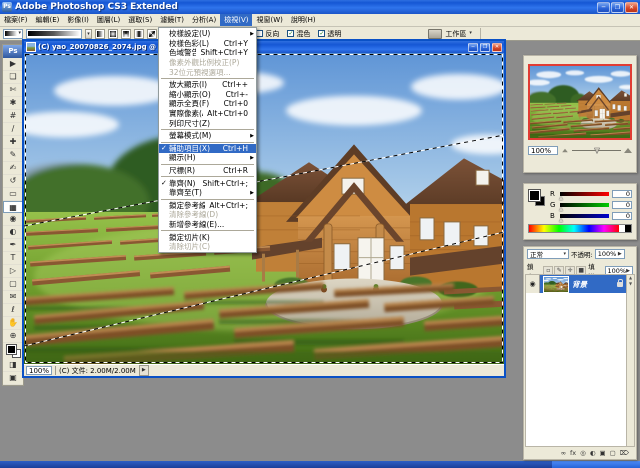 This screenshot has height=468, width=640. What do you see at coordinates (13, 103) in the screenshot?
I see `quick-selection-tool: ✱` at bounding box center [13, 103].